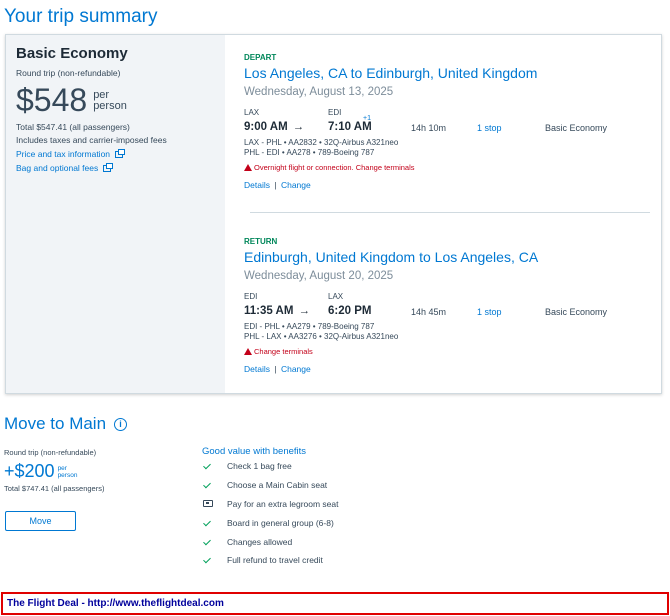 The height and width of the screenshot is (616, 670). Describe the element at coordinates (335, 112) in the screenshot. I see `destination-code: EDI` at that location.